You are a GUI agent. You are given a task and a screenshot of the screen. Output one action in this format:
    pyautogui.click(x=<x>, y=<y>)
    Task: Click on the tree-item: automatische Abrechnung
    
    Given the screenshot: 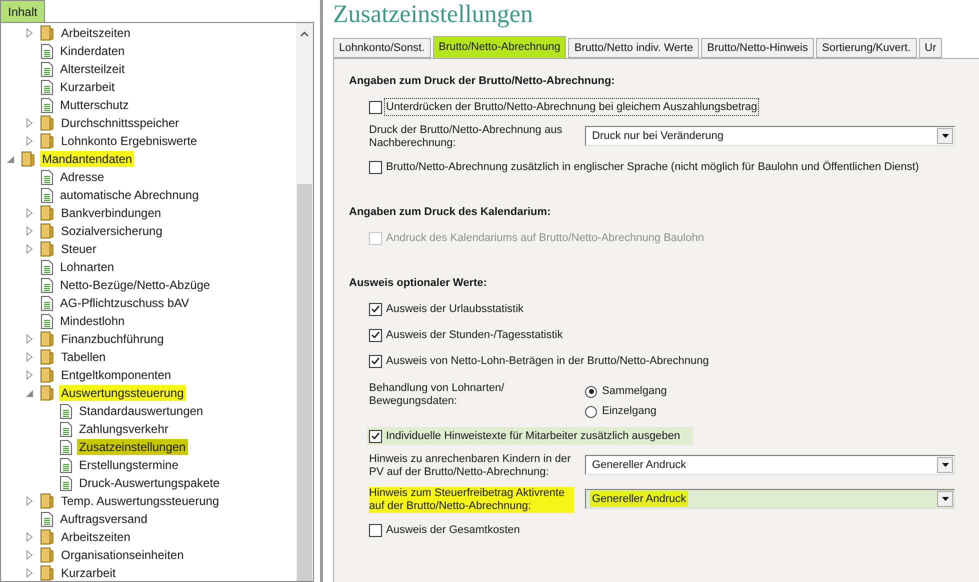 What is the action you would take?
    pyautogui.click(x=129, y=195)
    